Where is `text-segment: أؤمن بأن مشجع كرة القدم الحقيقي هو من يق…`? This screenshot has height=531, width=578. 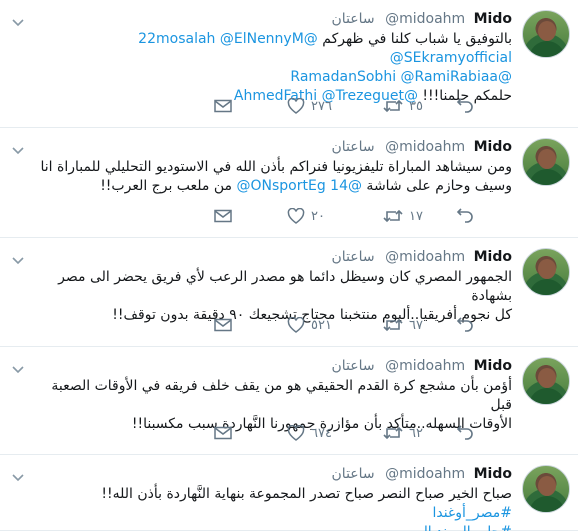 text-segment: أؤمن بأن مشجع كرة القدم الحقيقي هو من يق… is located at coordinates (281, 395).